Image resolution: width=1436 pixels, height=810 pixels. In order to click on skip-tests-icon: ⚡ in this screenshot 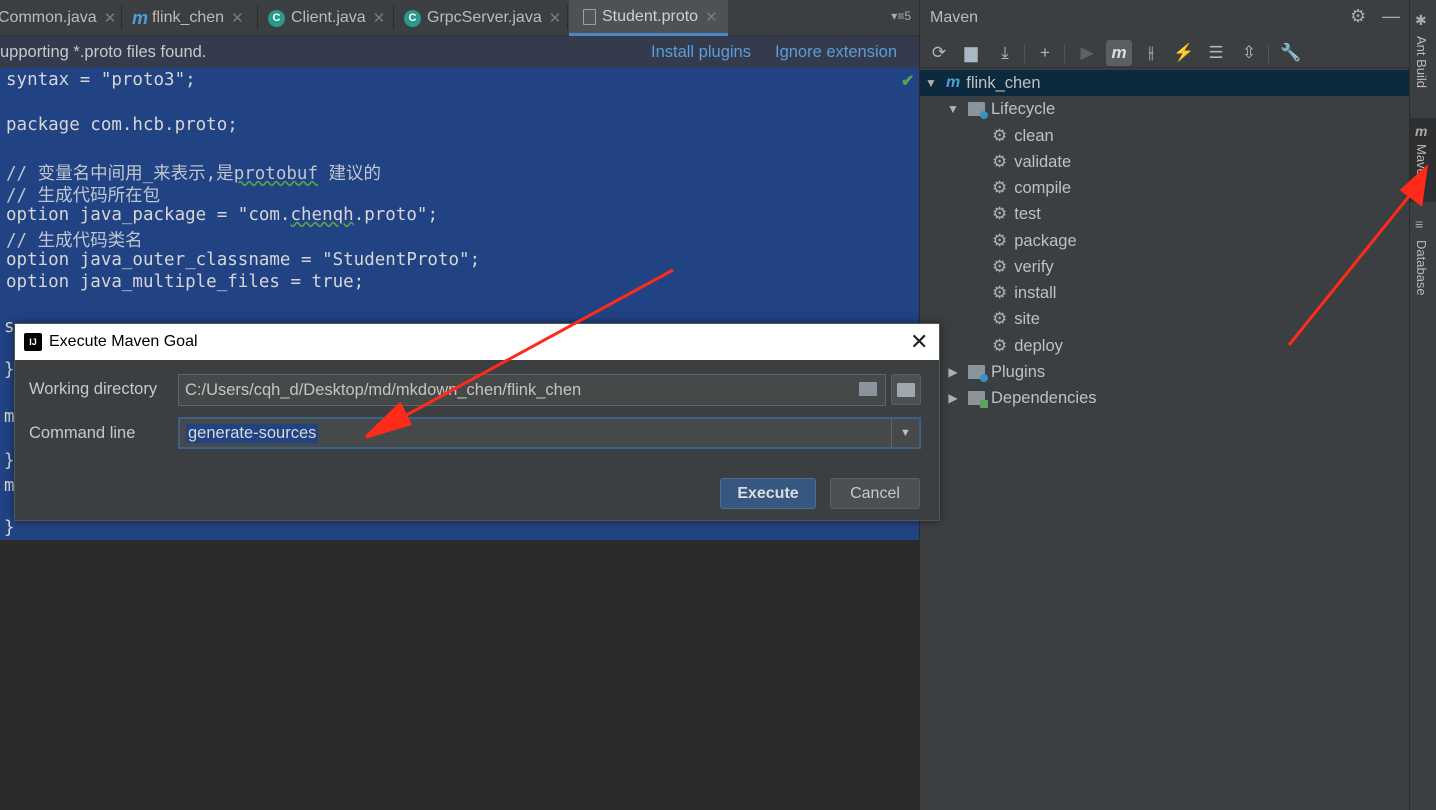, I will do `click(1184, 53)`.